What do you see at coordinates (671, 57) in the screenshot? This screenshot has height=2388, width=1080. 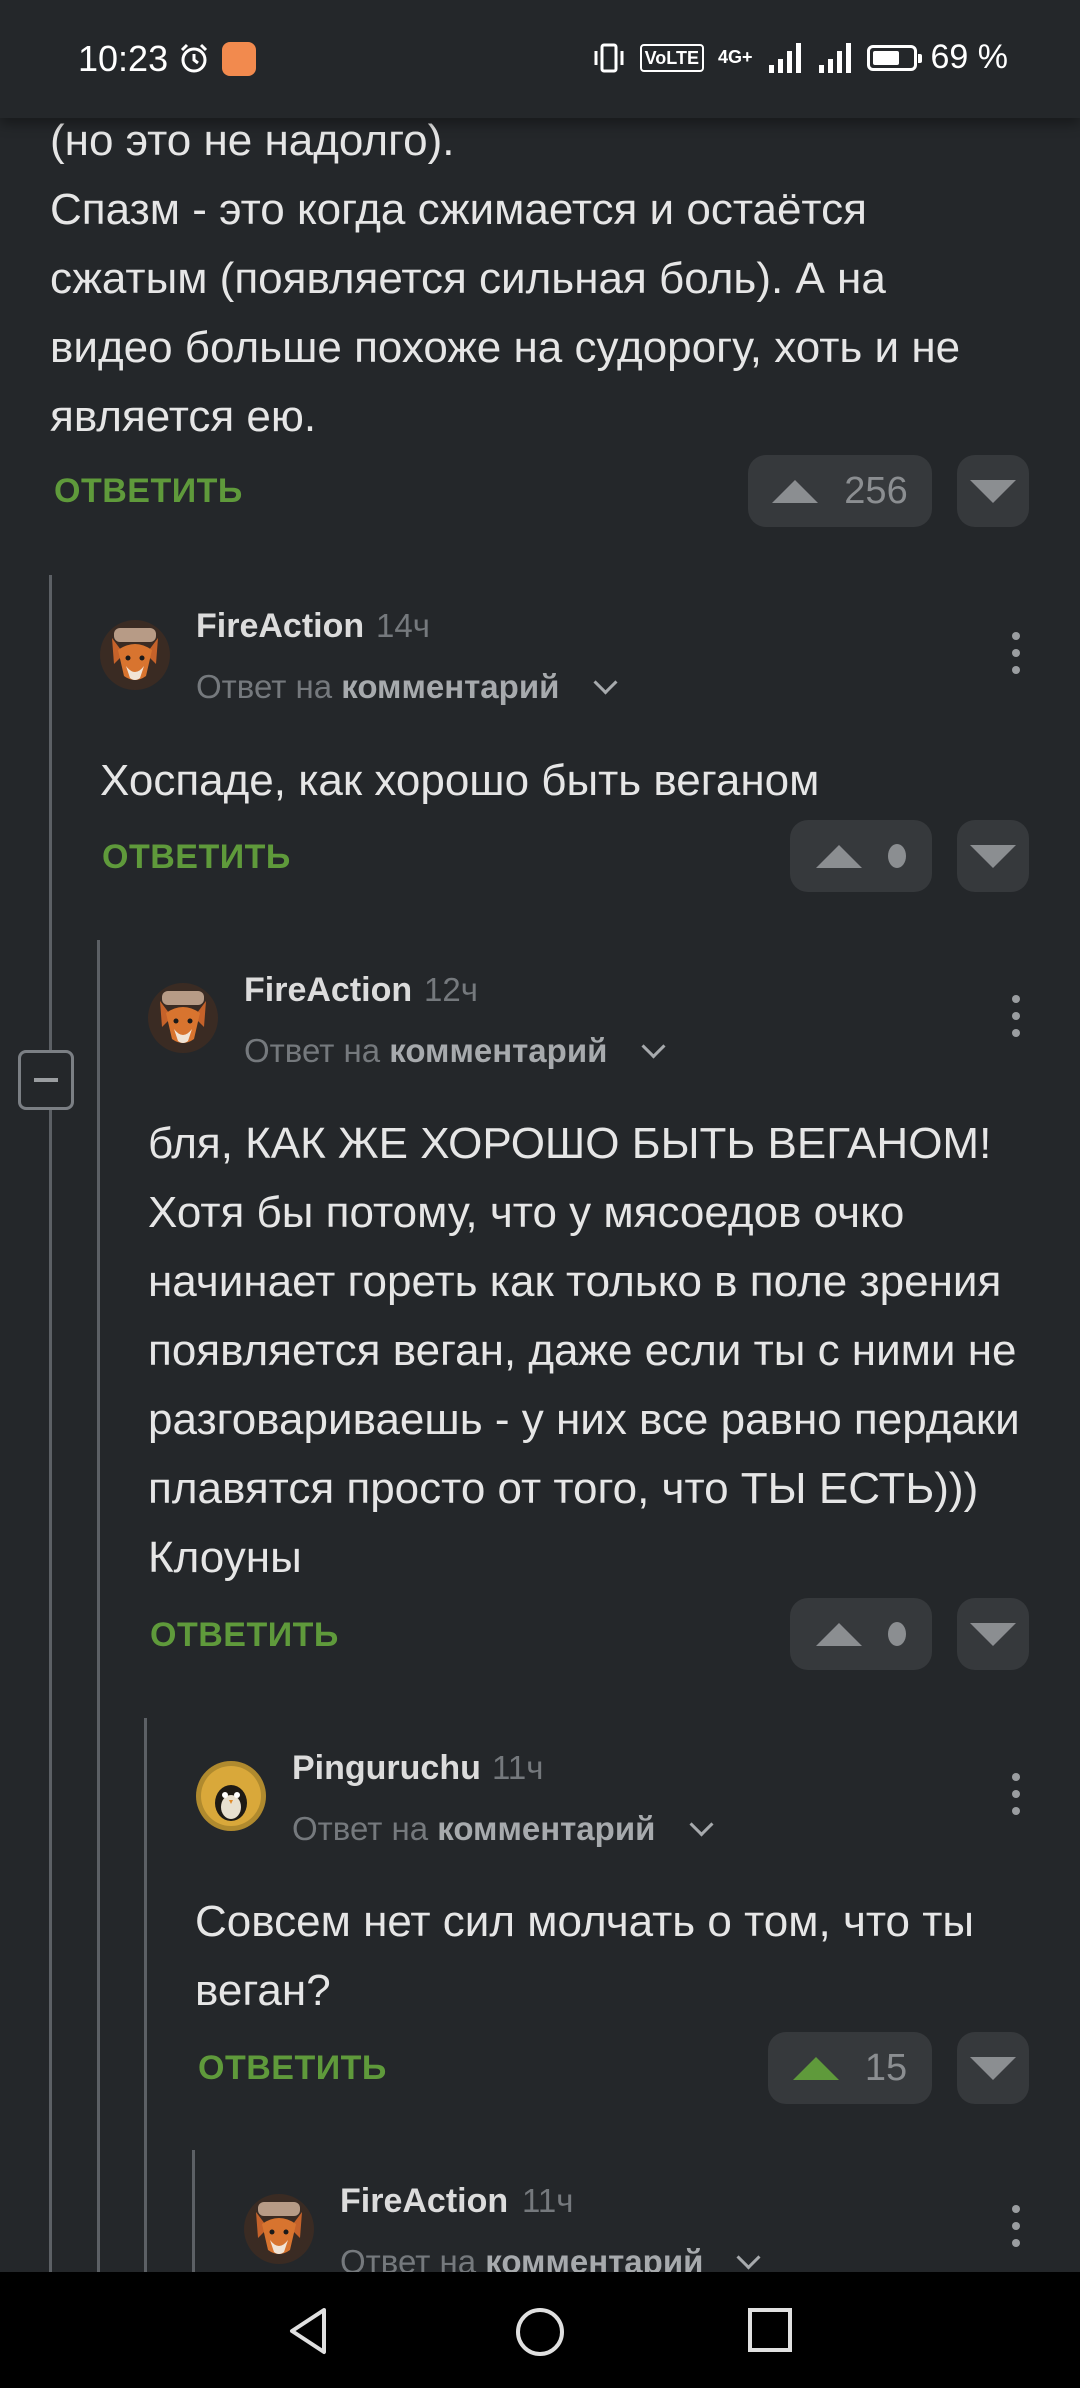 I see `volte-icon: VoLTE` at bounding box center [671, 57].